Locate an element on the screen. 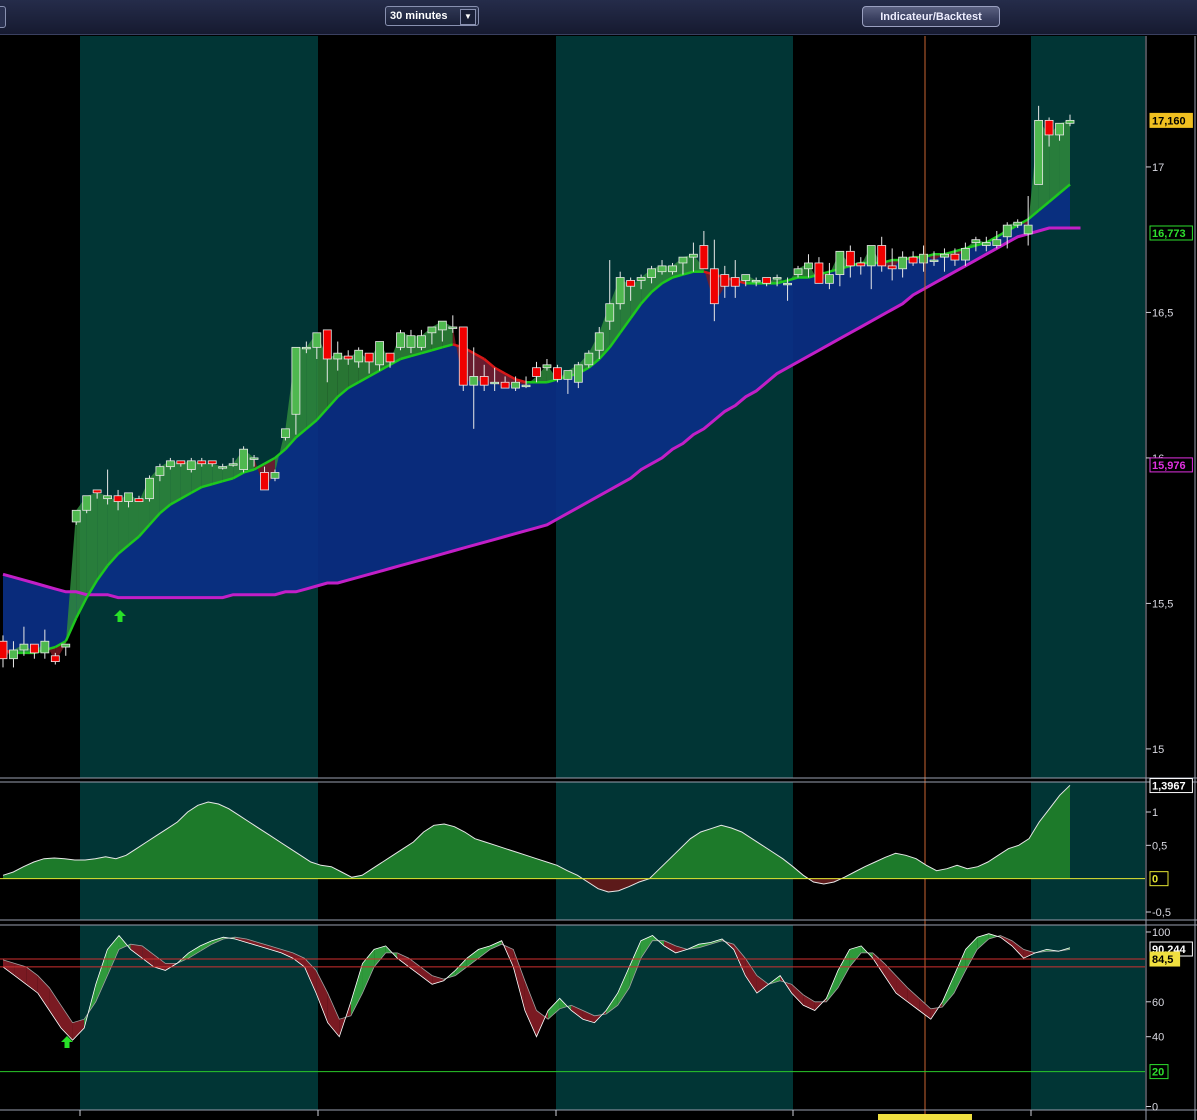 This screenshot has width=1197, height=1120. stoch-upper-label: 84,5 is located at coordinates (1162, 960).